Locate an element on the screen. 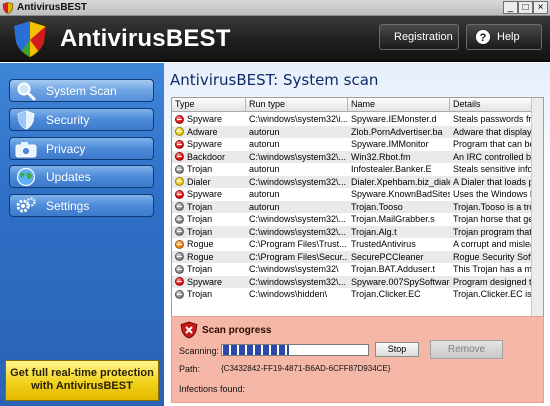  cell-details: Trojan horse that ge is located at coordinates (493, 219).